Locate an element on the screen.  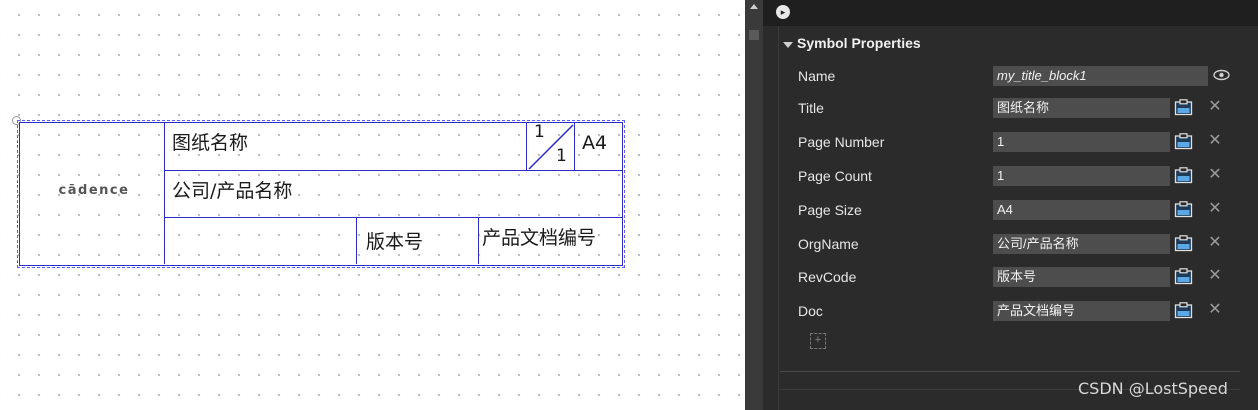
prop-label: Page Size is located at coordinates (830, 210).